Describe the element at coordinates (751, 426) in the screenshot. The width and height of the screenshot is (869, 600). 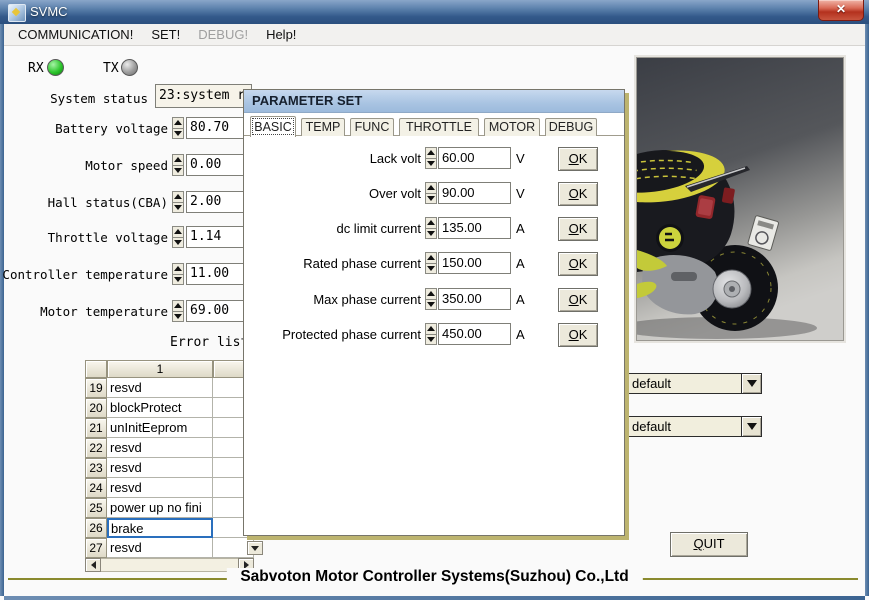
I see `dropdown-2-button` at that location.